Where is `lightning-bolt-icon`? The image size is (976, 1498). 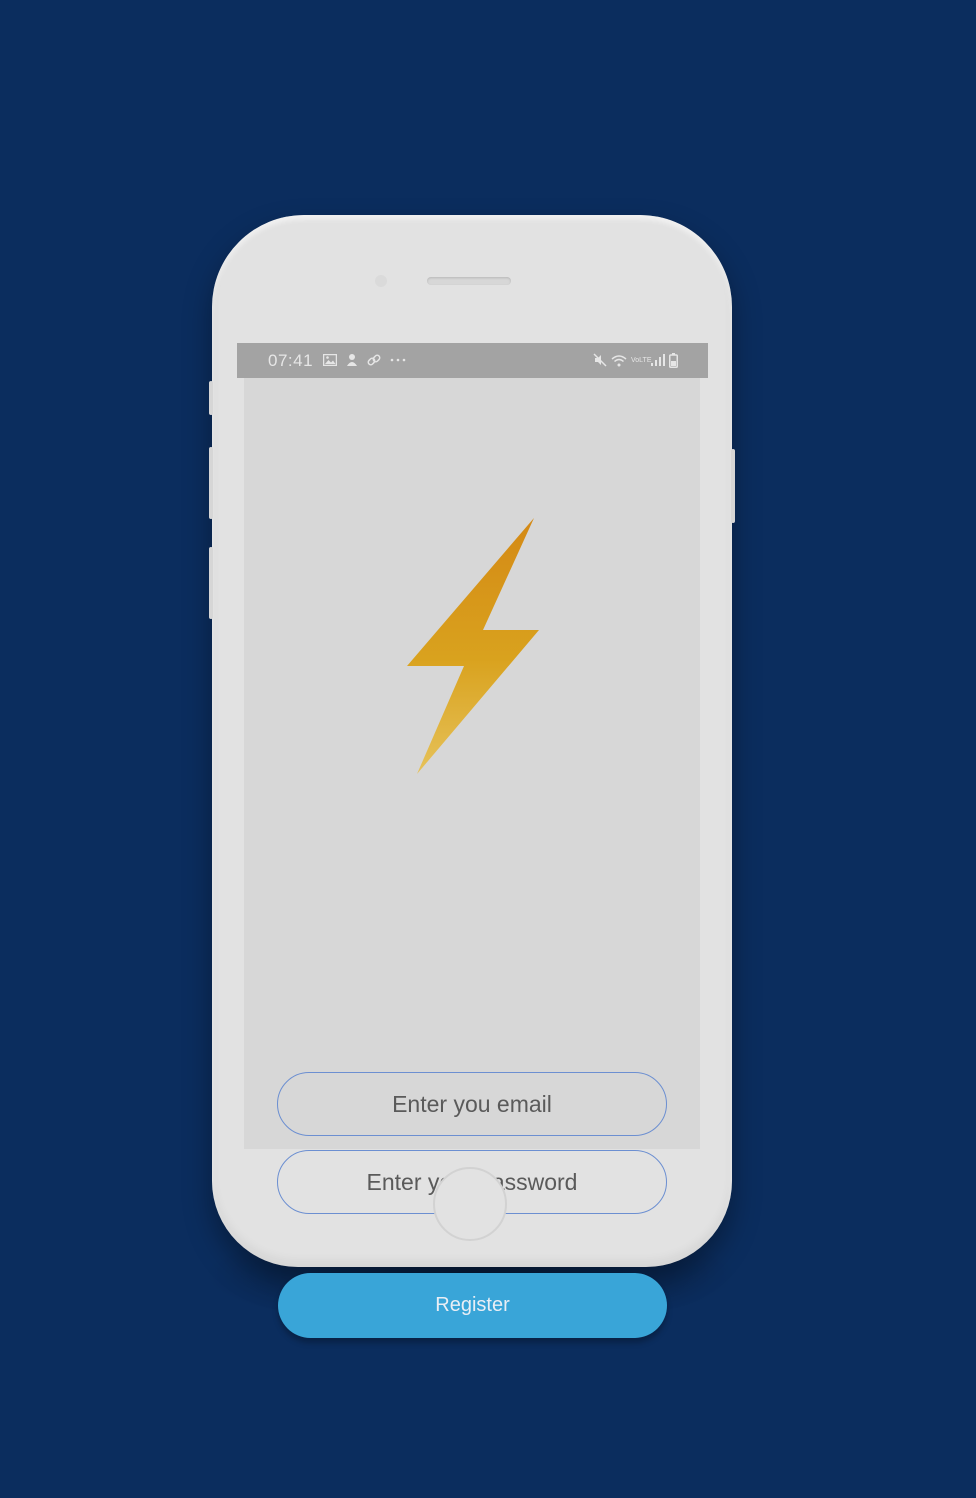 lightning-bolt-icon is located at coordinates (473, 646).